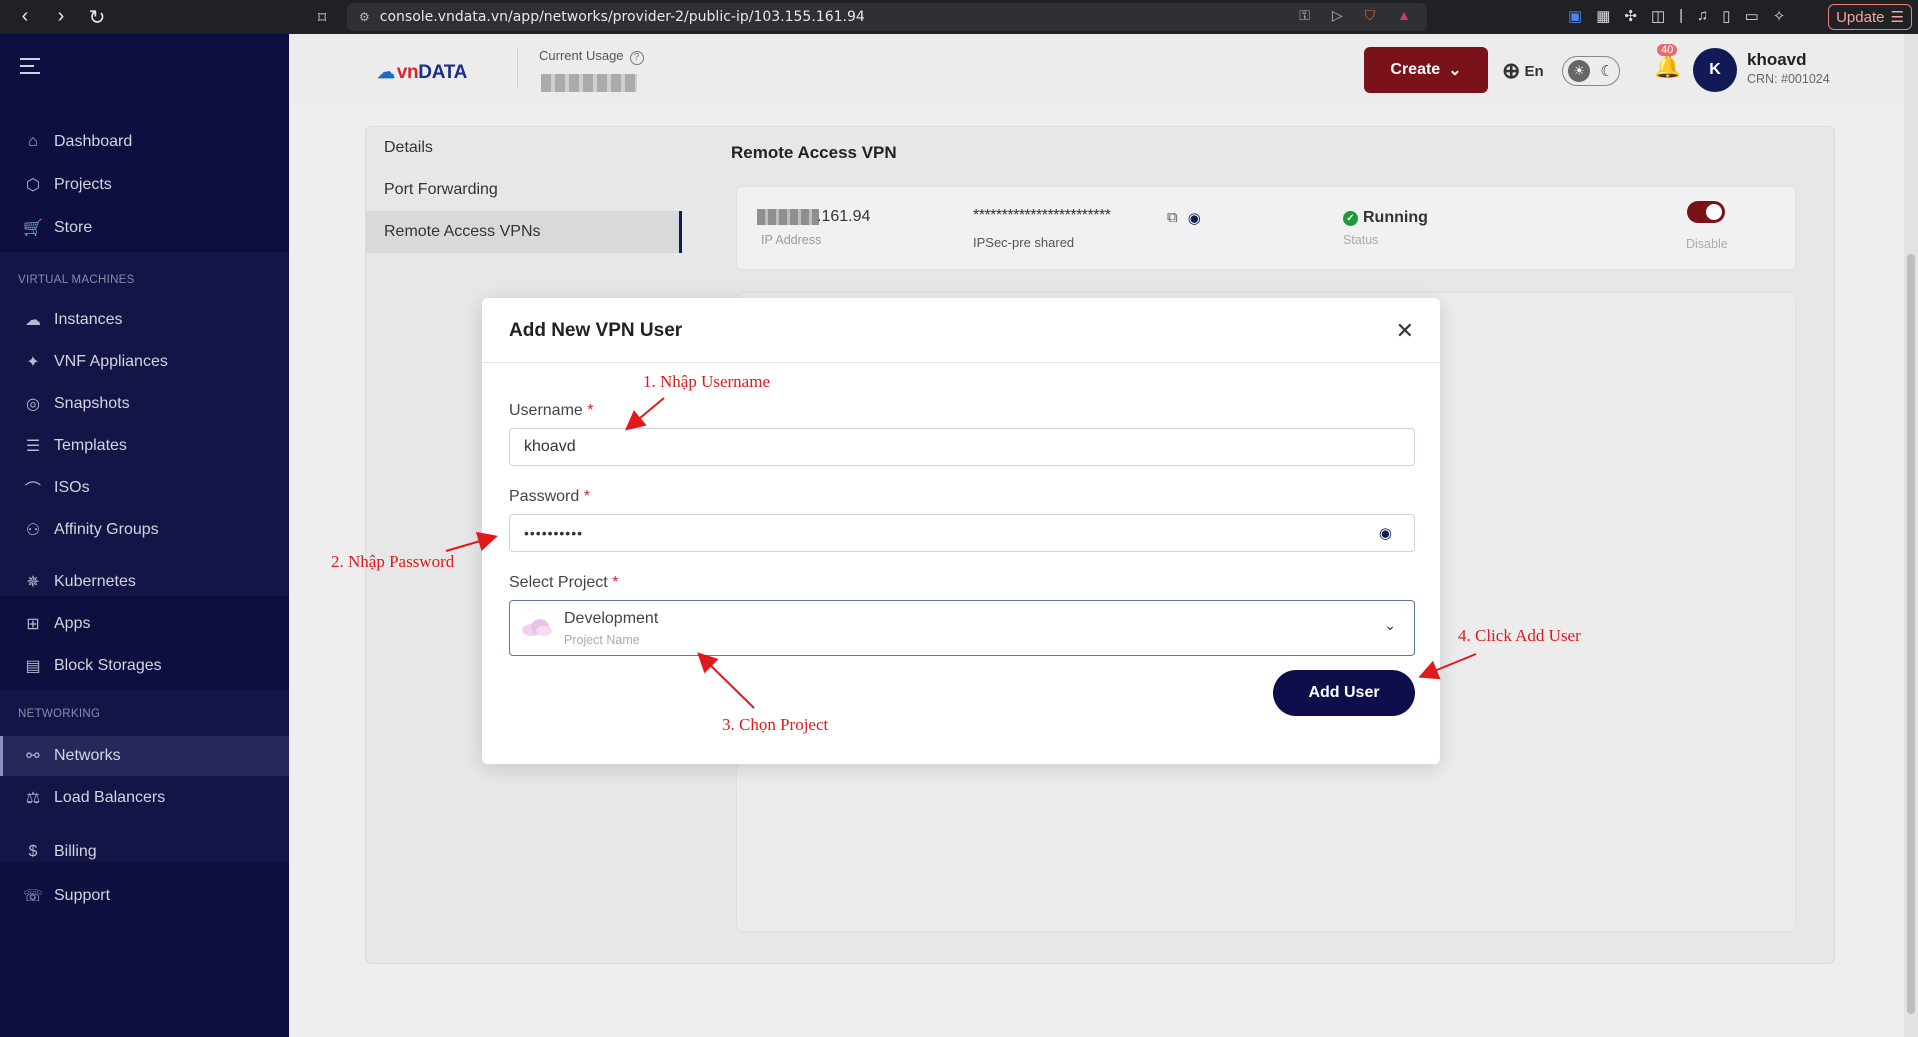 The height and width of the screenshot is (1037, 1918). I want to click on password-value: ••••••••••, so click(554, 533).